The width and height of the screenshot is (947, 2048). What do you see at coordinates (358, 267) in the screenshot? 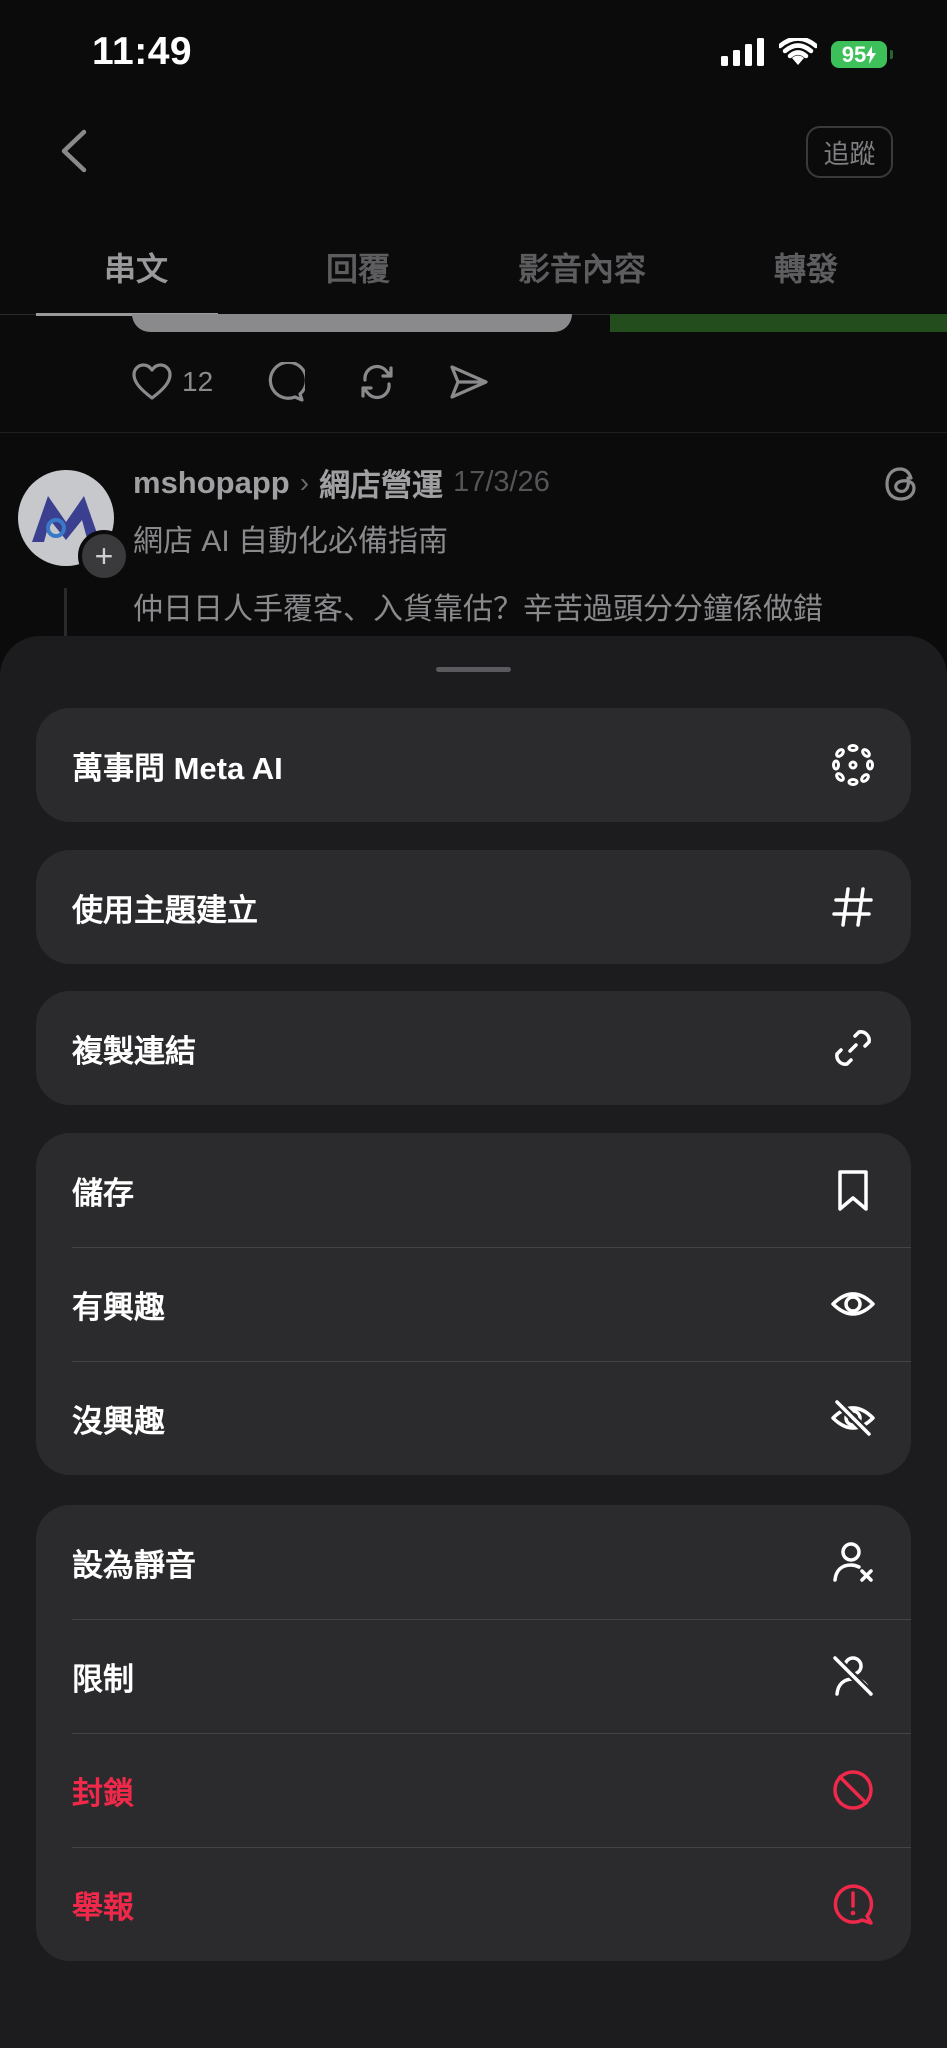
I see `tab-replies: 回覆` at bounding box center [358, 267].